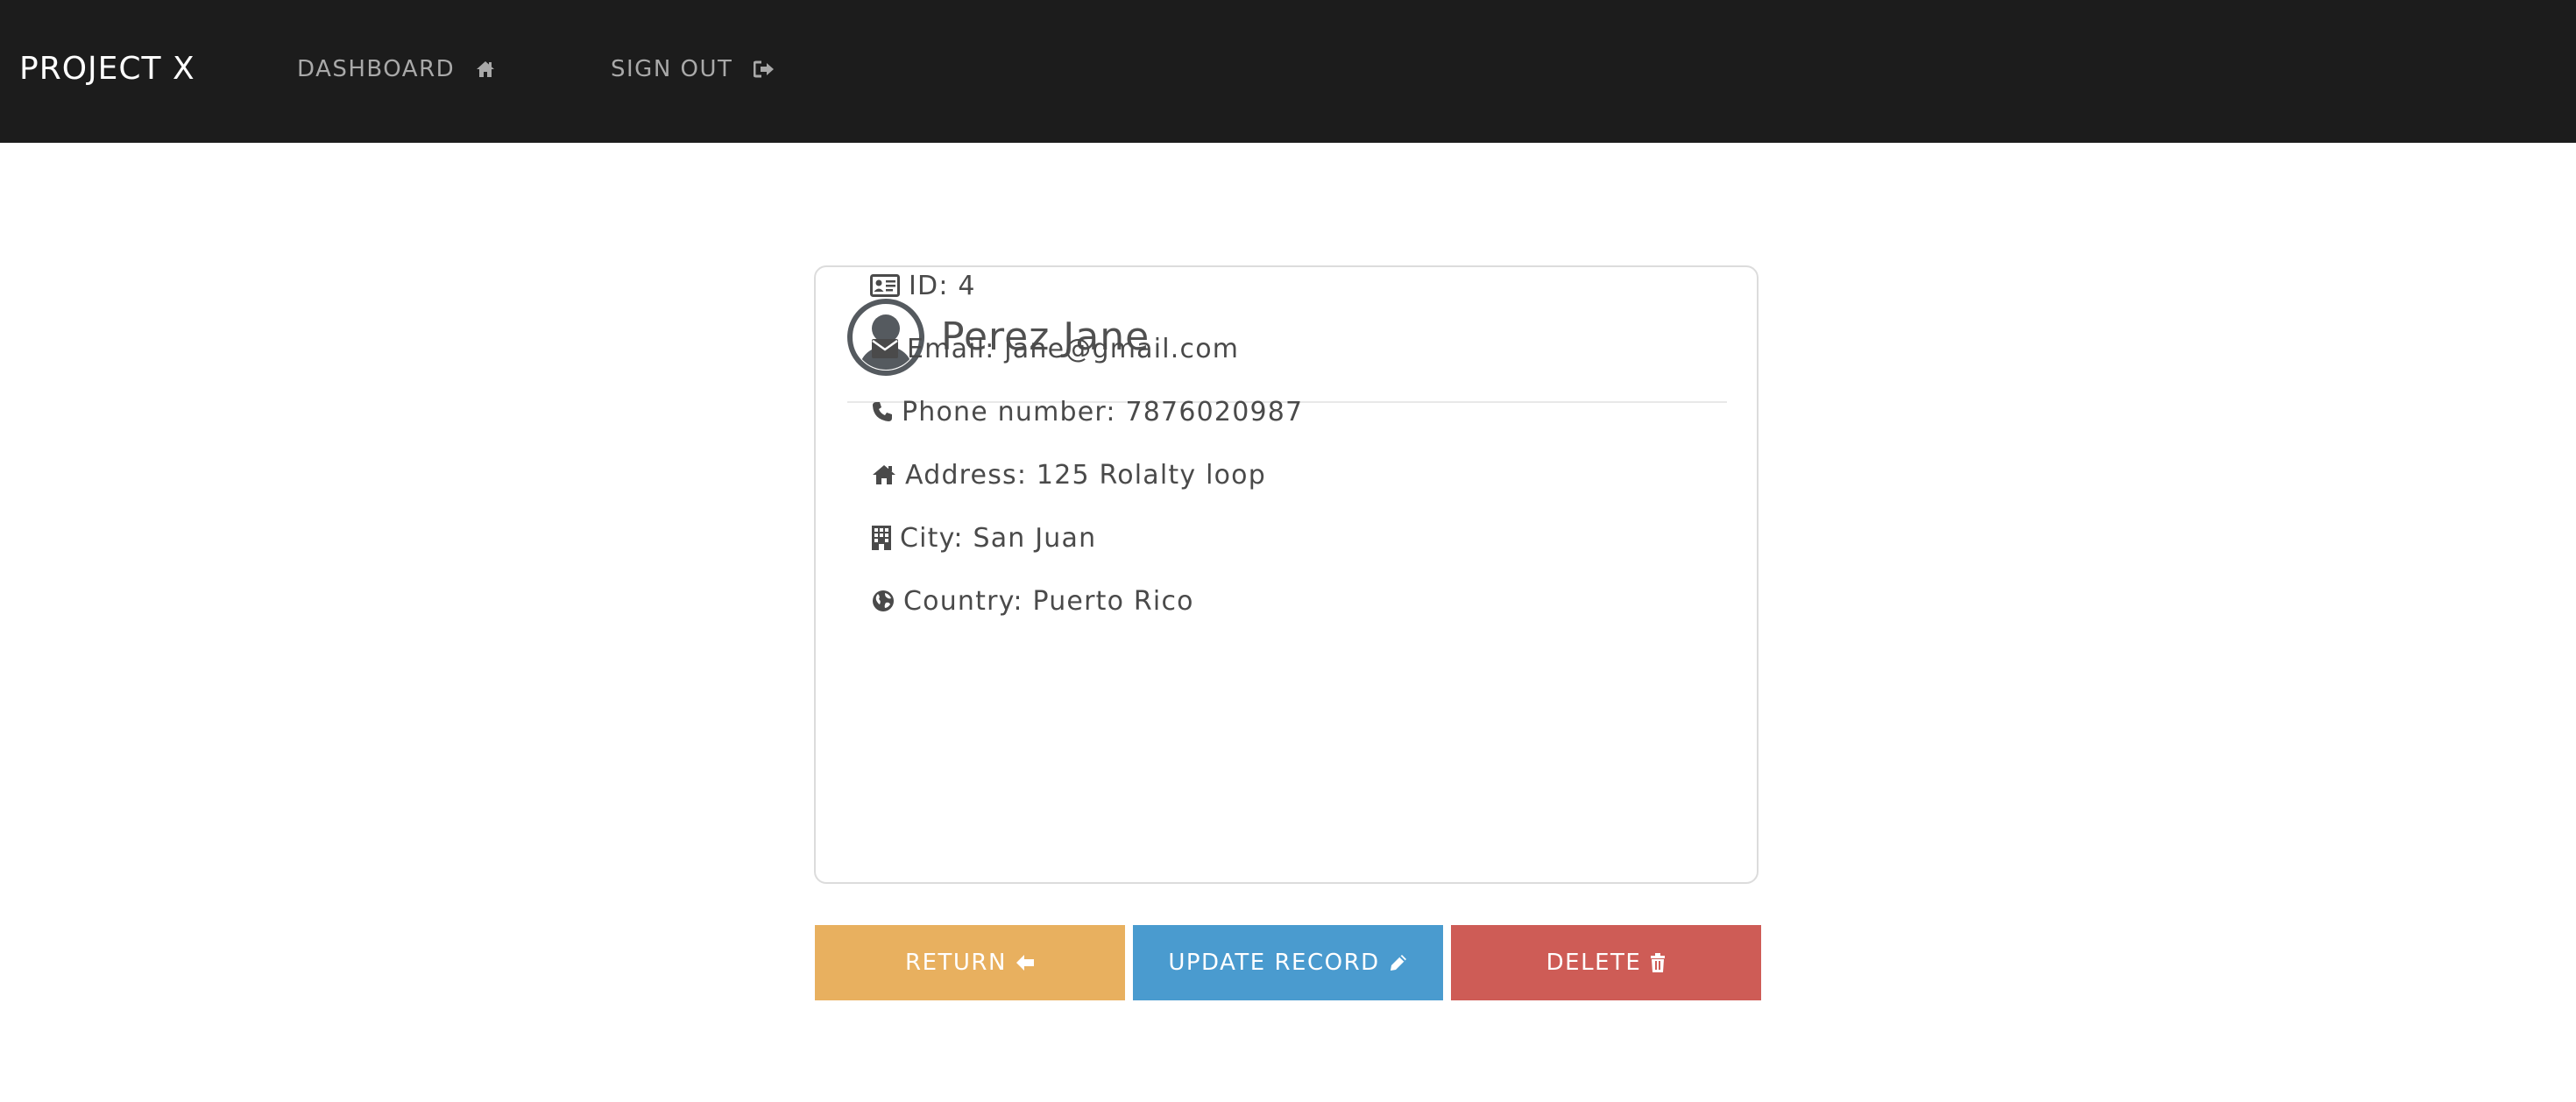  What do you see at coordinates (998, 538) in the screenshot?
I see `city-value: City: San Juan` at bounding box center [998, 538].